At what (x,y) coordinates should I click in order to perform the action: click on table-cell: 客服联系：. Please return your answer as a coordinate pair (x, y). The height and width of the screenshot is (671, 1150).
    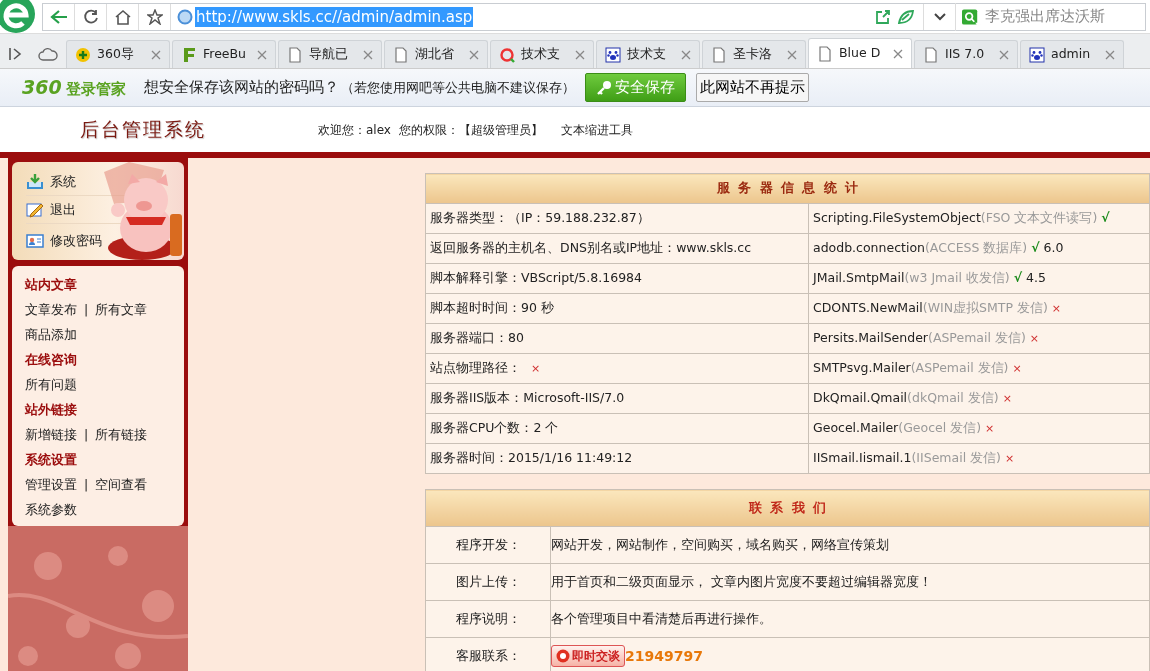
    Looking at the image, I should click on (488, 654).